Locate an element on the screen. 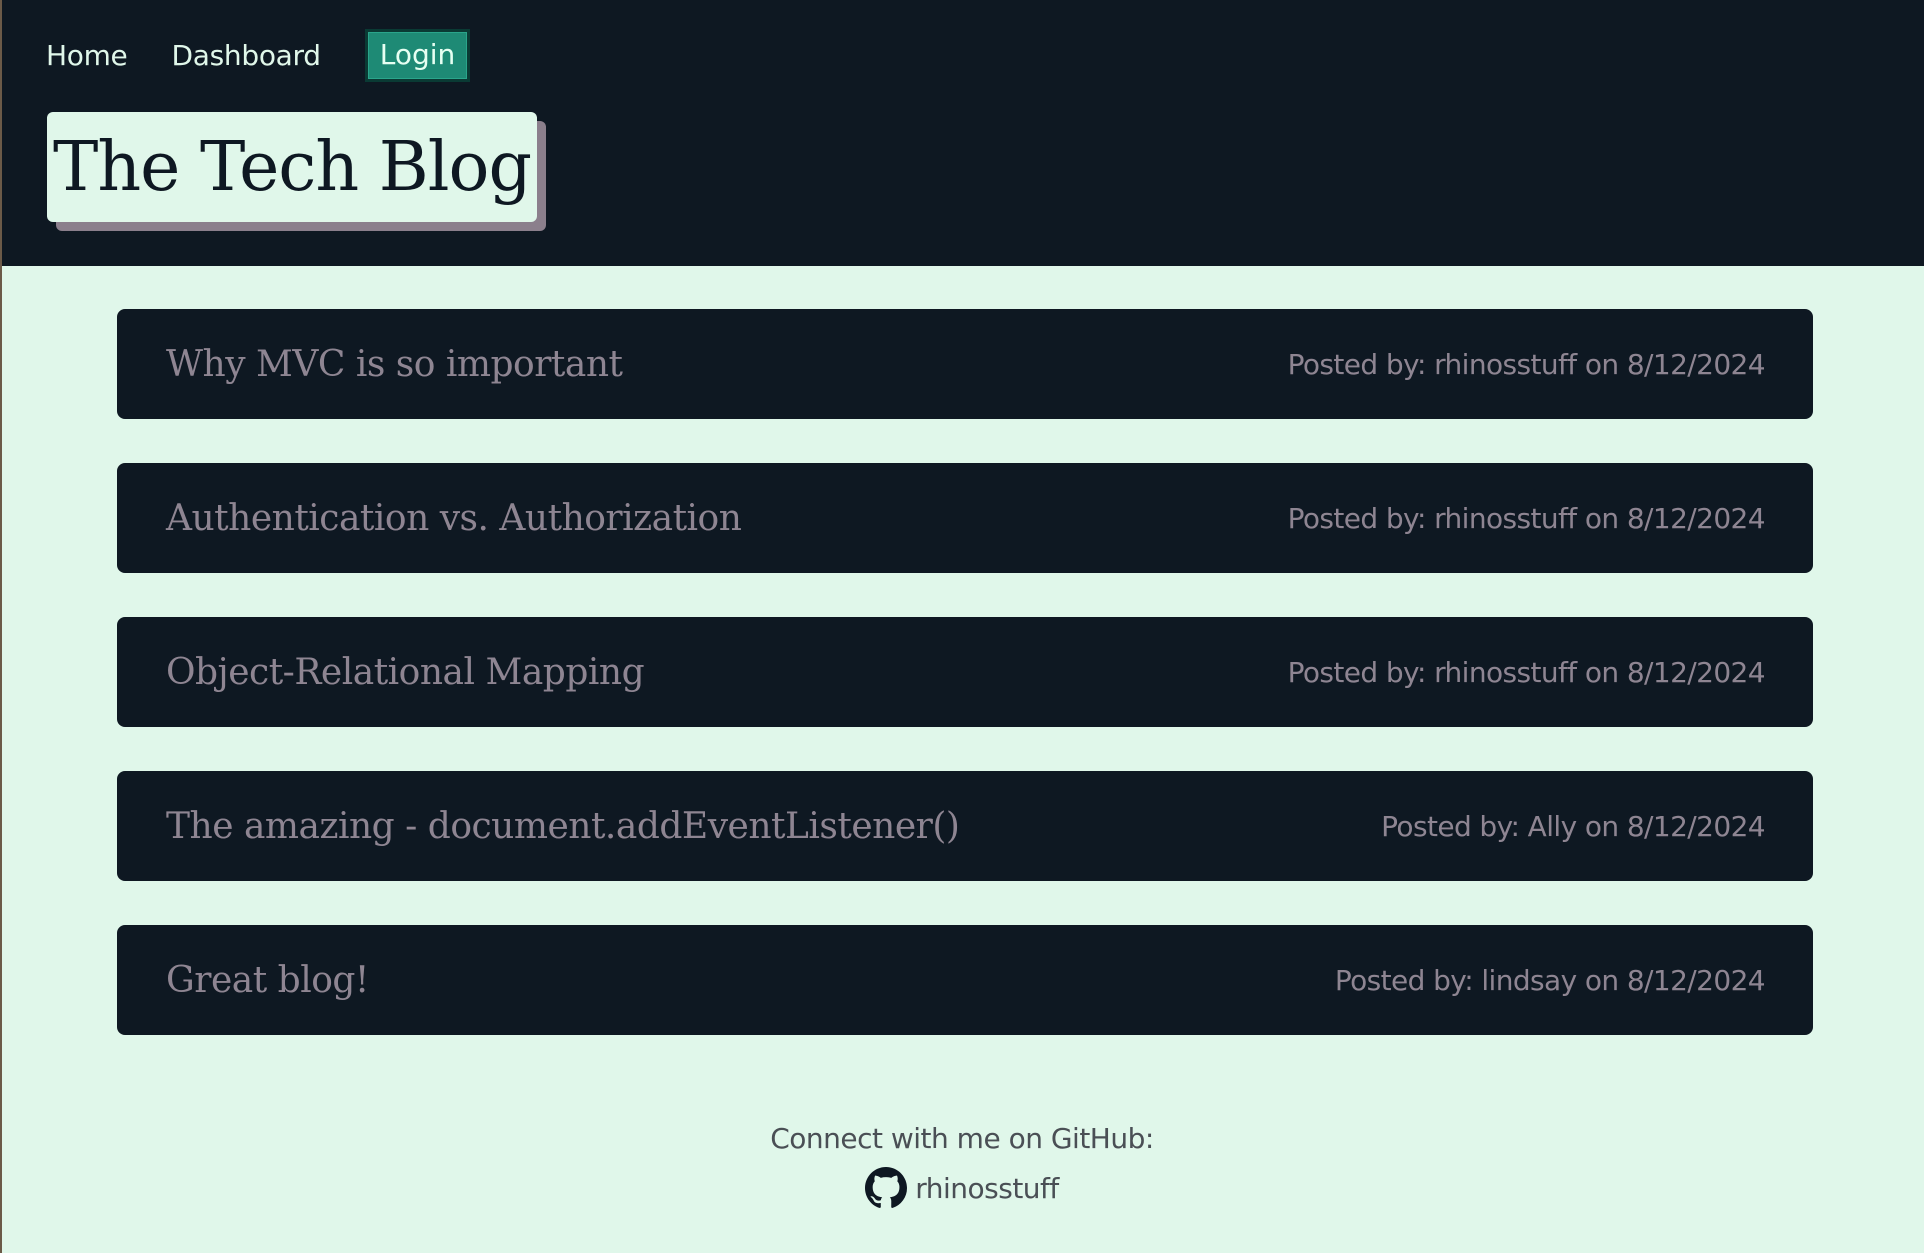 The width and height of the screenshot is (1924, 1253). github-icon is located at coordinates (886, 1187).